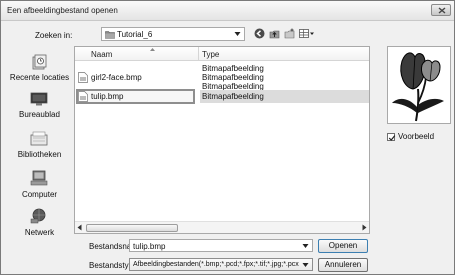  What do you see at coordinates (364, 227) in the screenshot?
I see `scroll-right-icon` at bounding box center [364, 227].